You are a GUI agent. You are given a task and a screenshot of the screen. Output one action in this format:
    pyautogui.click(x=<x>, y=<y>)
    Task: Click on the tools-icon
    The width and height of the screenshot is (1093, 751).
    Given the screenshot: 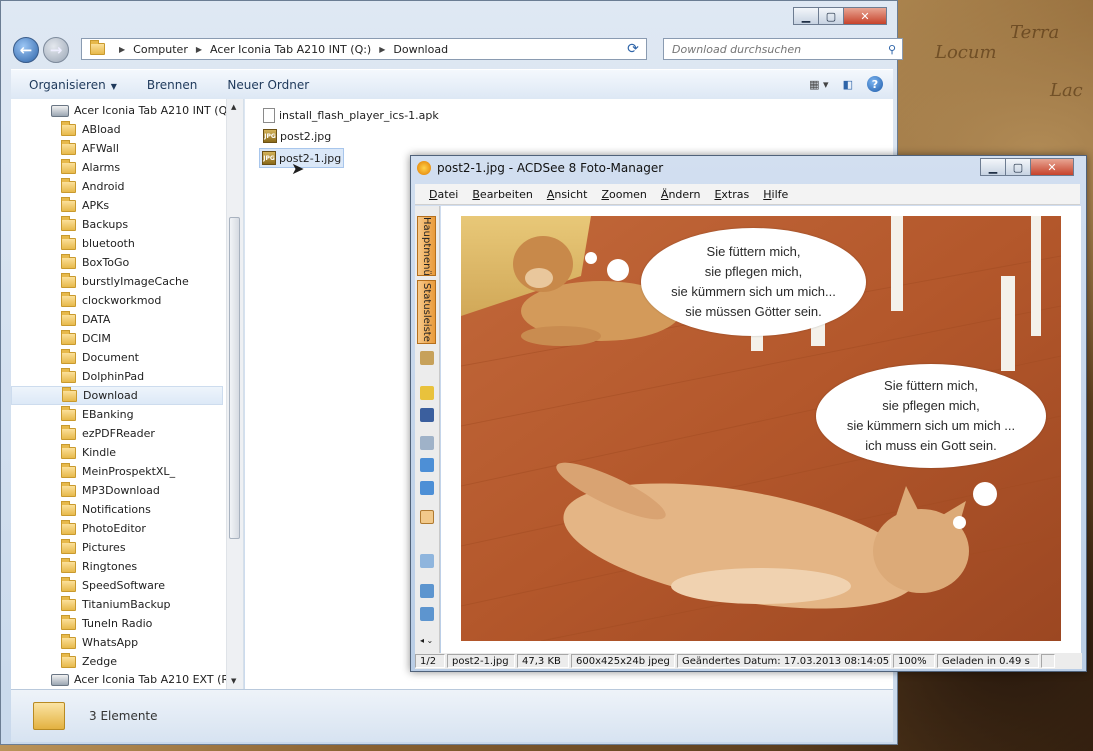 What is the action you would take?
    pyautogui.click(x=427, y=358)
    